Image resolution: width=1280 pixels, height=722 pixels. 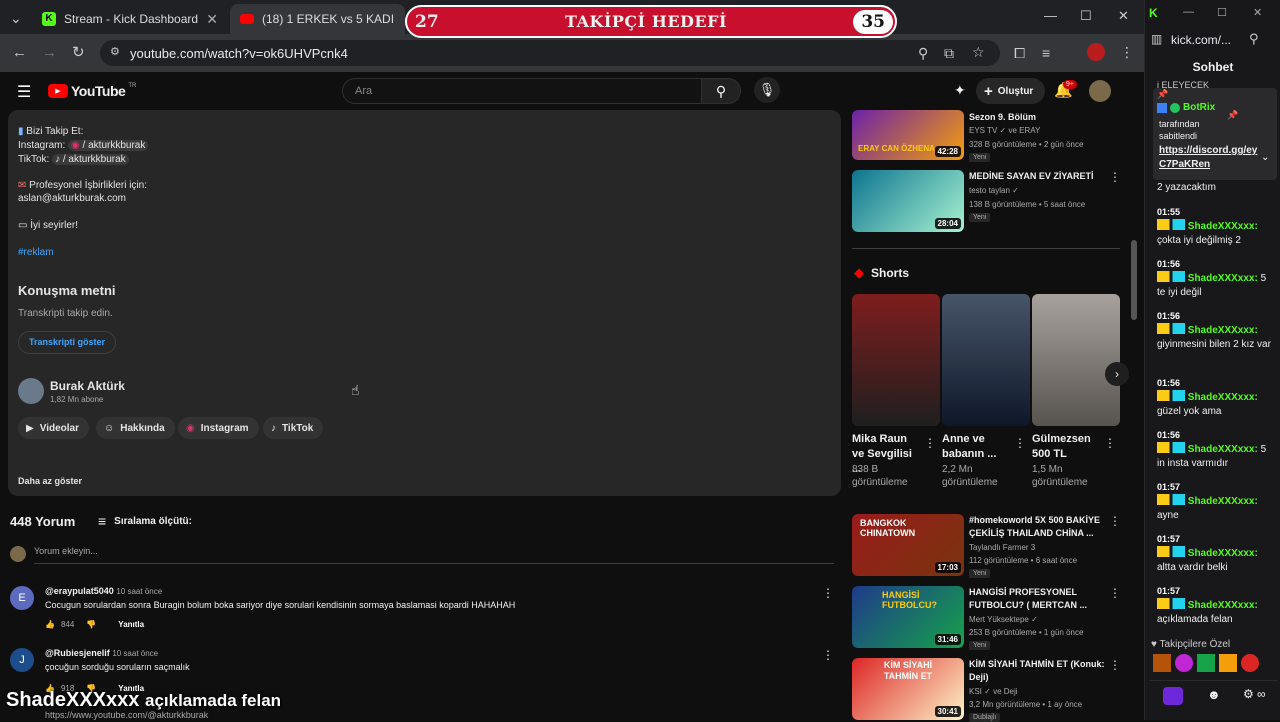 I want to click on video-channel: testo taylan ✓, so click(x=994, y=190).